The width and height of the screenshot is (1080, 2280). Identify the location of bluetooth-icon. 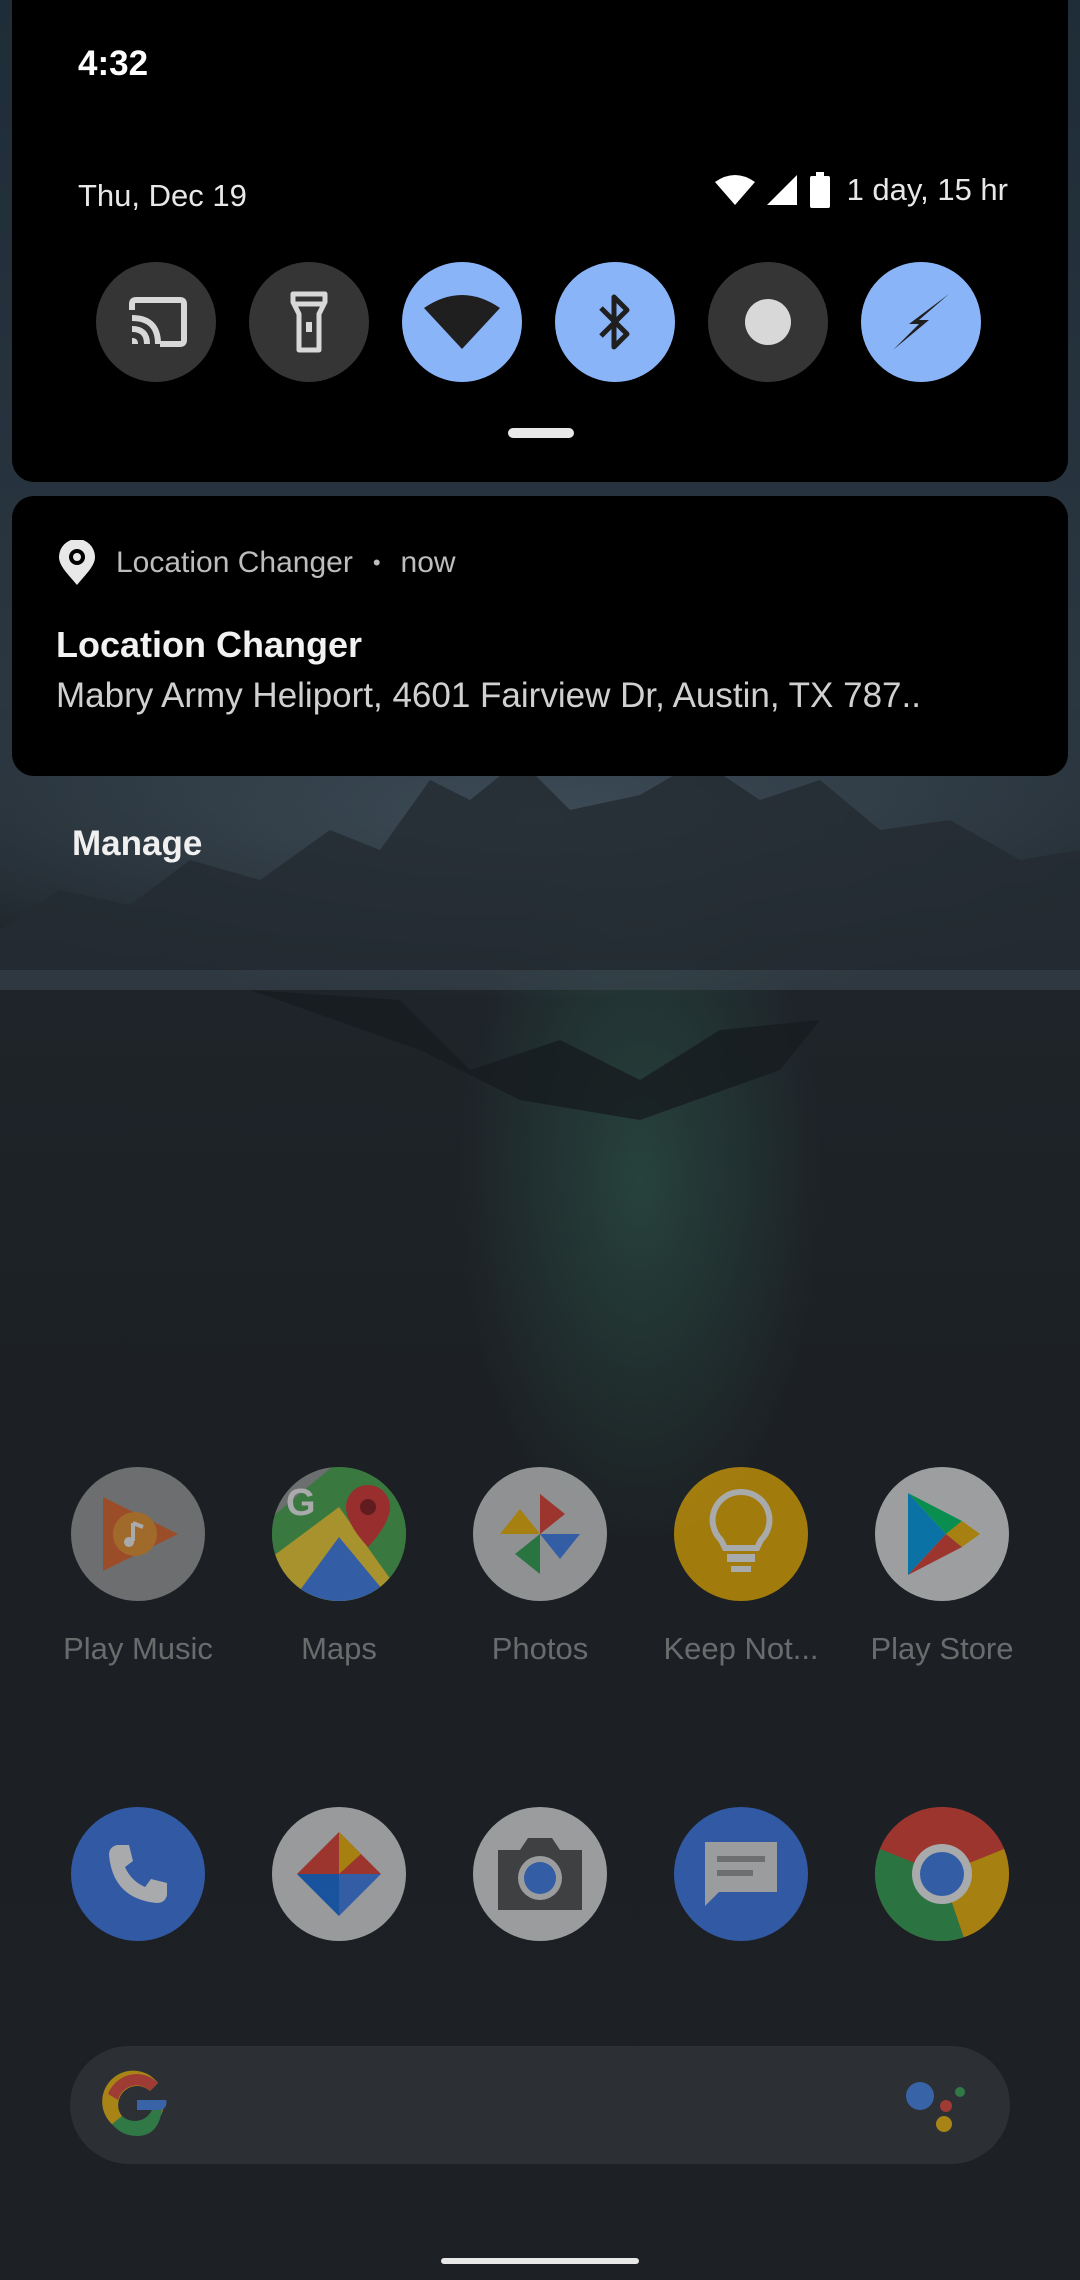
(614, 322).